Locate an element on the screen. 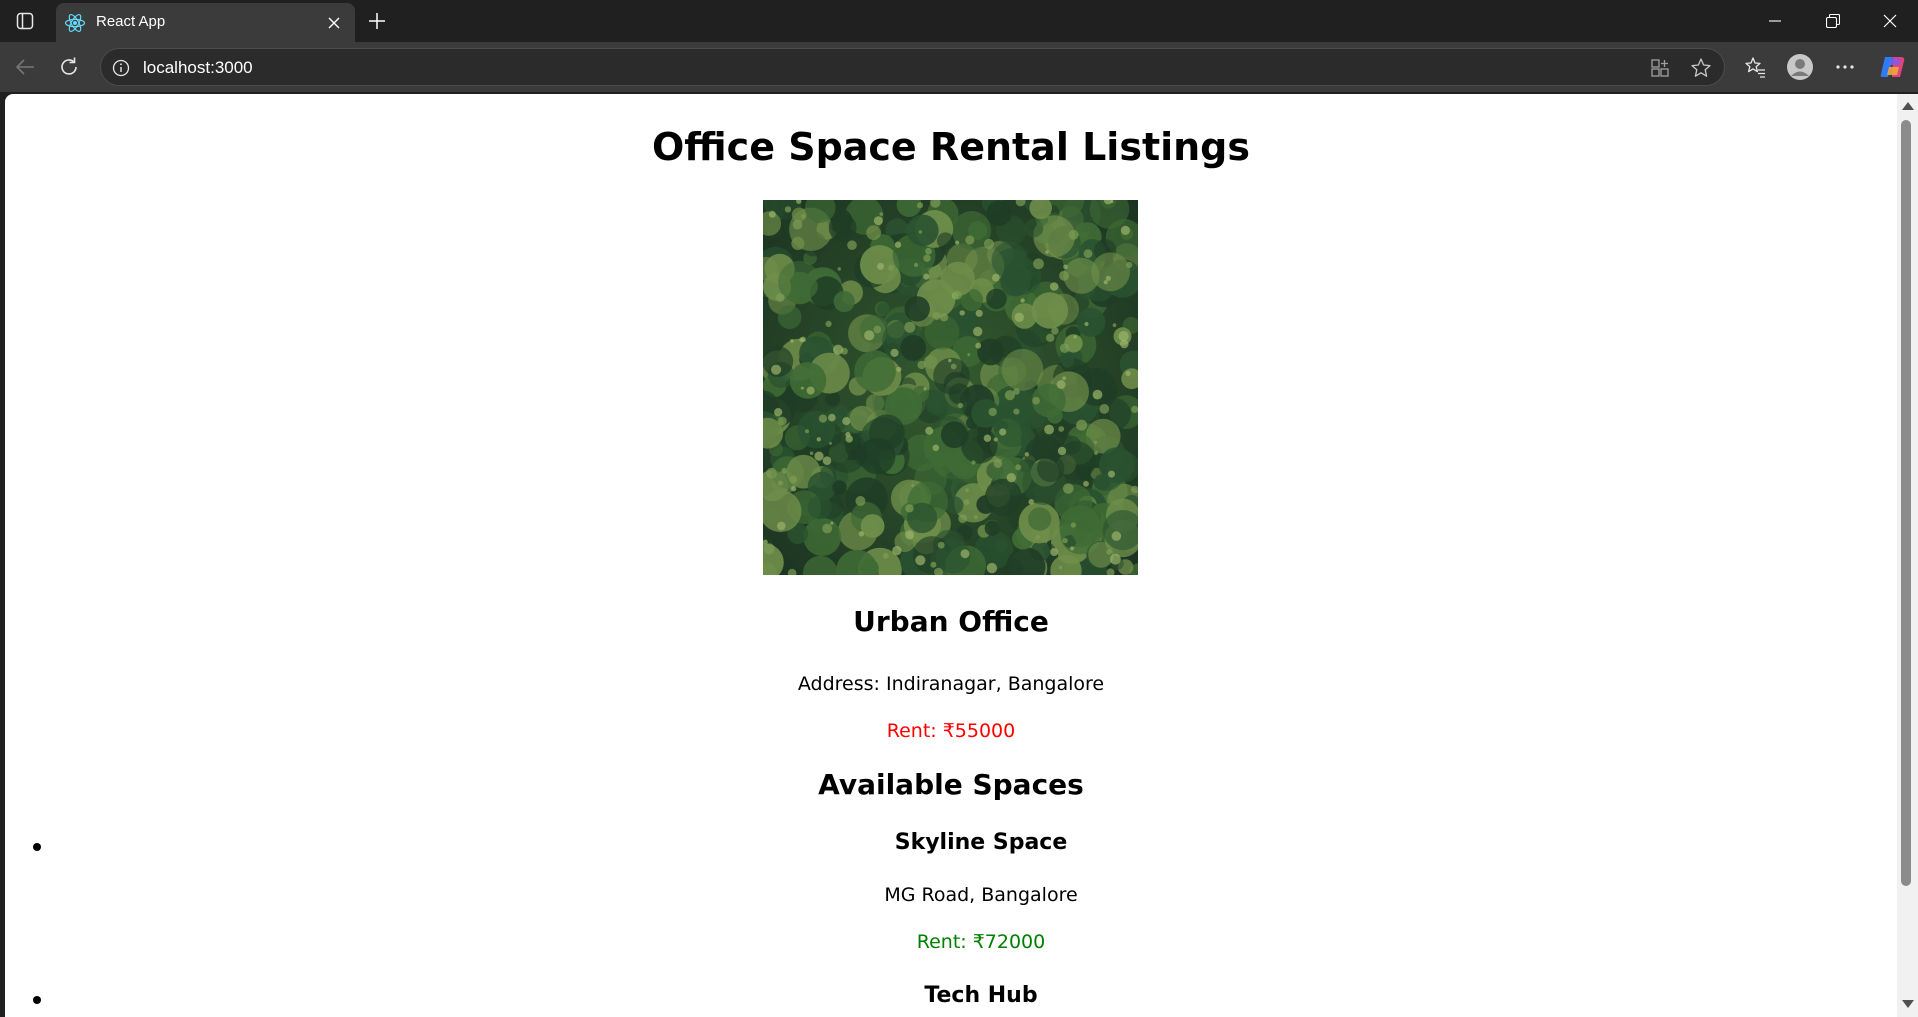 The width and height of the screenshot is (1918, 1017). space-name: Skyline Space is located at coordinates (981, 842).